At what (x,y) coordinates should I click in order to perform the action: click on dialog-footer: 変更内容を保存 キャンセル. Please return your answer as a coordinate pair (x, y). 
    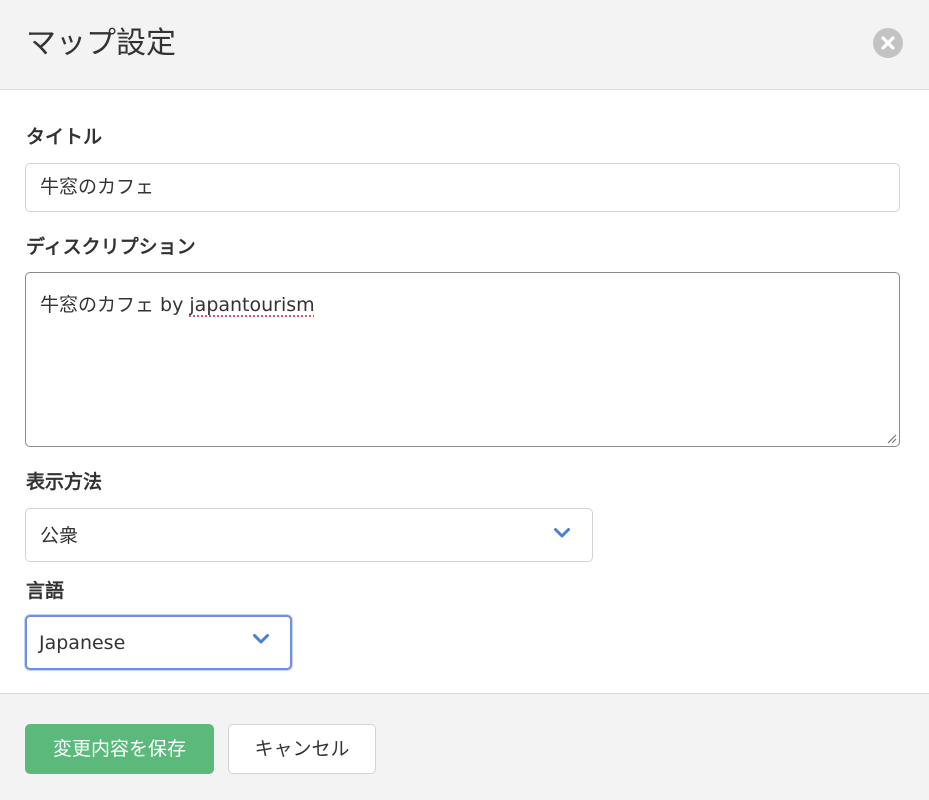
    Looking at the image, I should click on (464, 746).